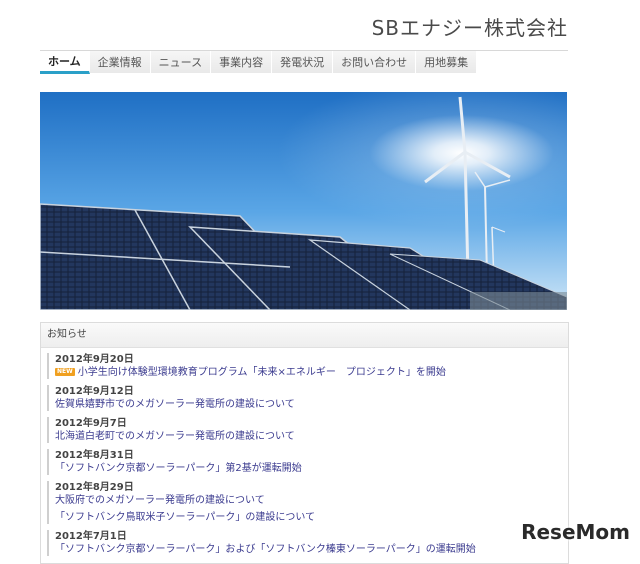  I want to click on company-name-logo: SBエナジー株式会社, so click(470, 26).